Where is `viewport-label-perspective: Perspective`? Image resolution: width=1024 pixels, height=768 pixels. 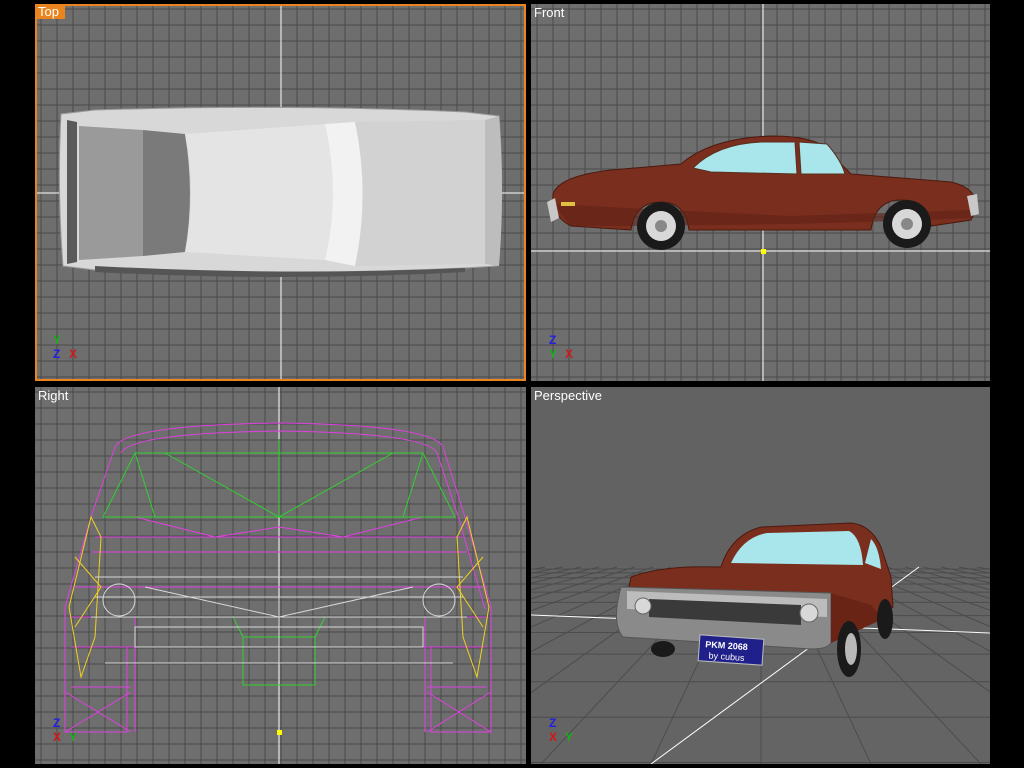
viewport-label-perspective: Perspective is located at coordinates (568, 395).